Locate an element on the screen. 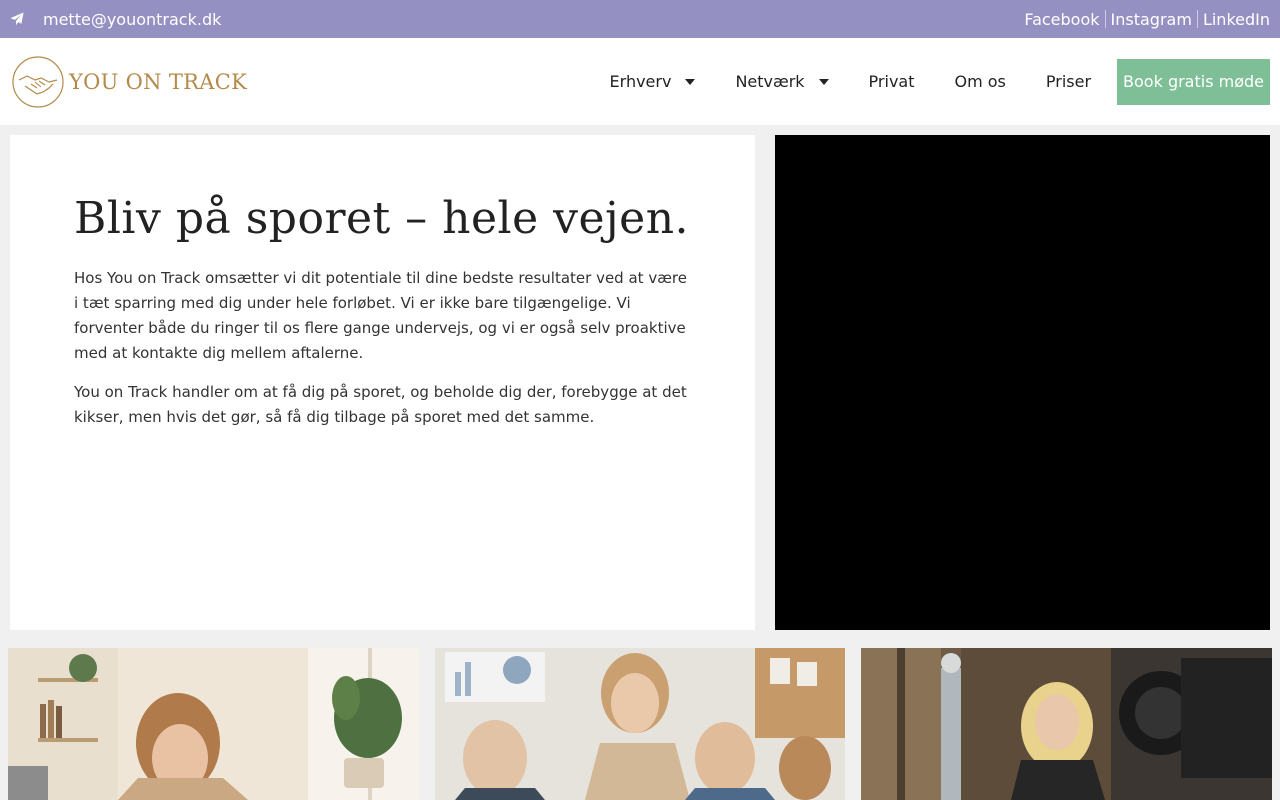 The height and width of the screenshot is (800, 1280). logo-text: YOU ON TRACK is located at coordinates (158, 81).